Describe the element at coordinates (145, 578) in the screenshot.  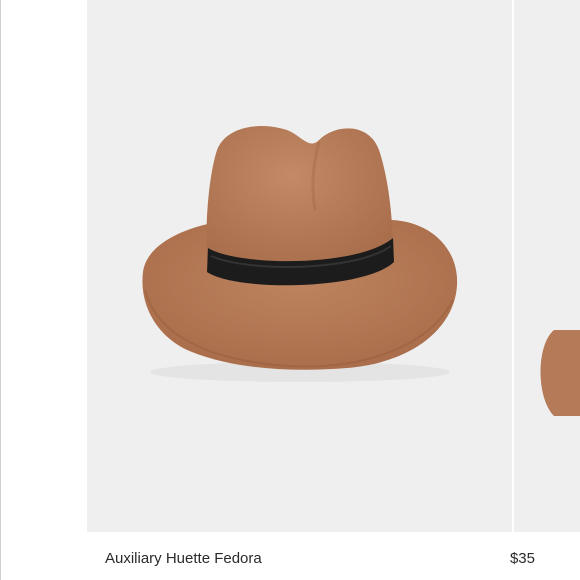
I see `cut-off-subtitle` at that location.